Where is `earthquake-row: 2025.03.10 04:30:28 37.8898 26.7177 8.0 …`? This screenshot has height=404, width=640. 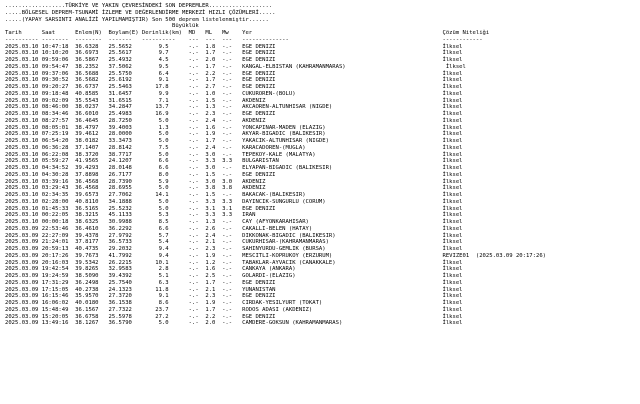
earthquake-row: 2025.03.10 04:30:28 37.8898 26.7177 8.0 … is located at coordinates (234, 174).